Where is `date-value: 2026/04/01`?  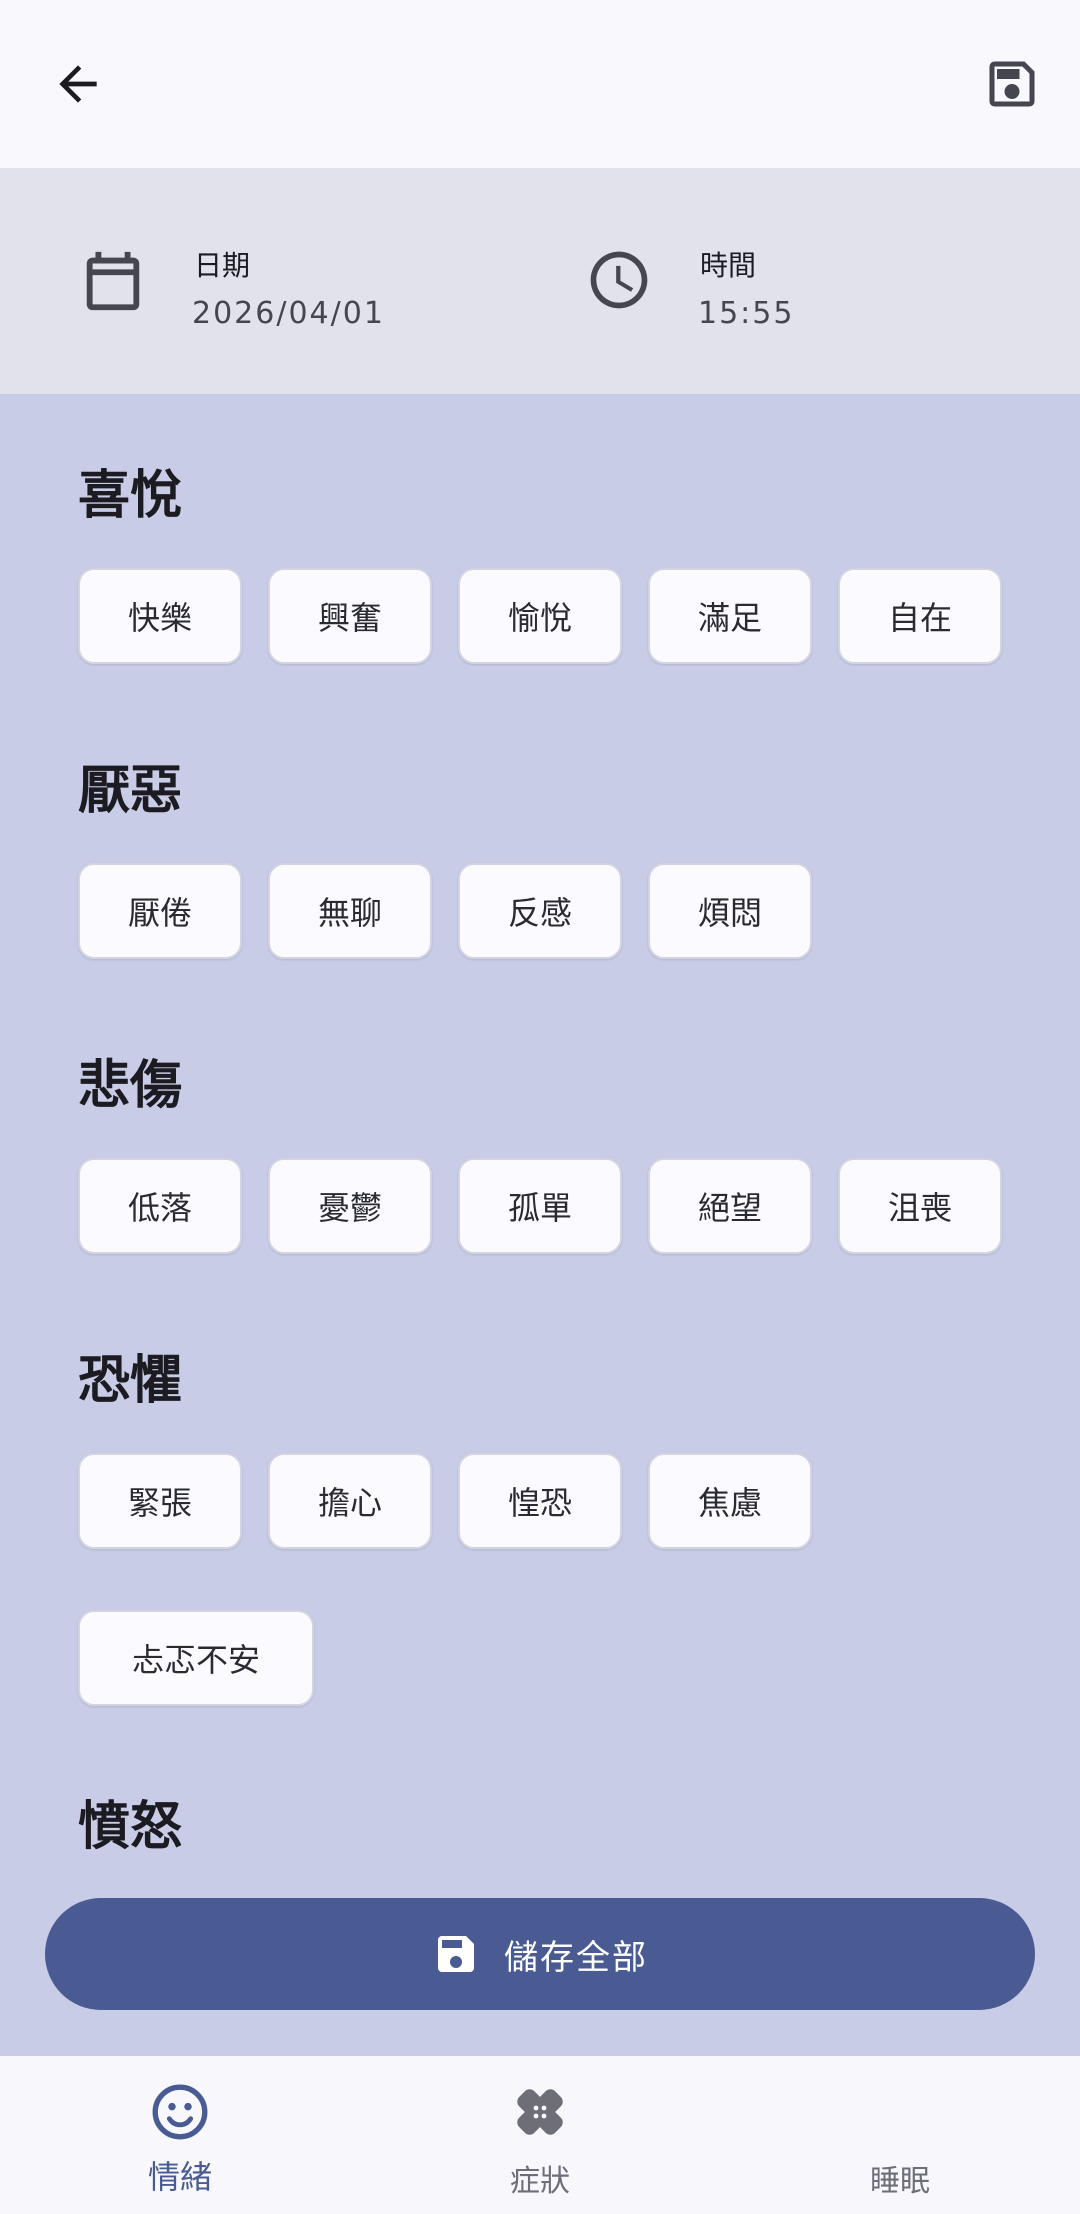
date-value: 2026/04/01 is located at coordinates (288, 313).